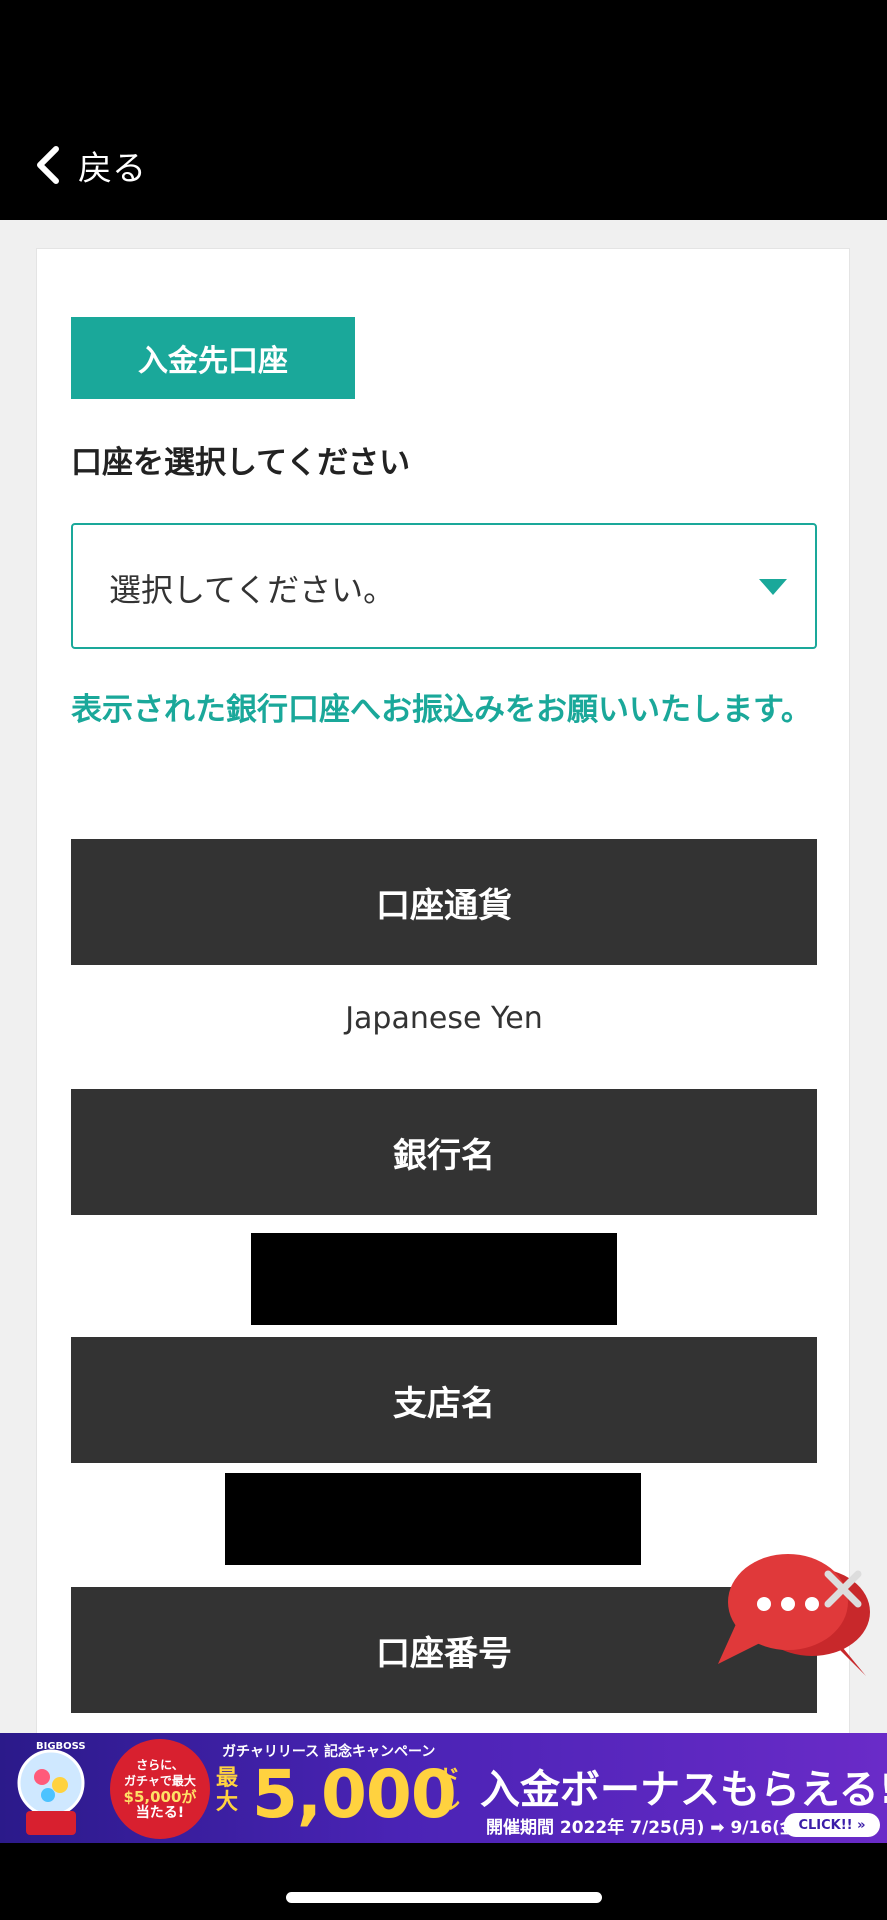 The width and height of the screenshot is (887, 1920). I want to click on banner-amount: 5,000, so click(354, 1794).